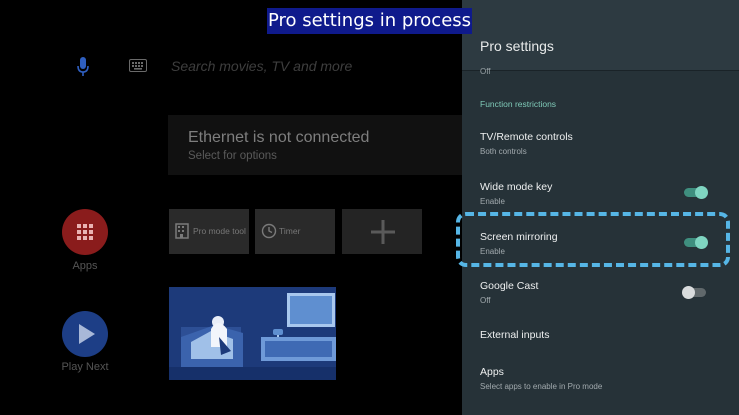  I want to click on plus-icon, so click(383, 232).